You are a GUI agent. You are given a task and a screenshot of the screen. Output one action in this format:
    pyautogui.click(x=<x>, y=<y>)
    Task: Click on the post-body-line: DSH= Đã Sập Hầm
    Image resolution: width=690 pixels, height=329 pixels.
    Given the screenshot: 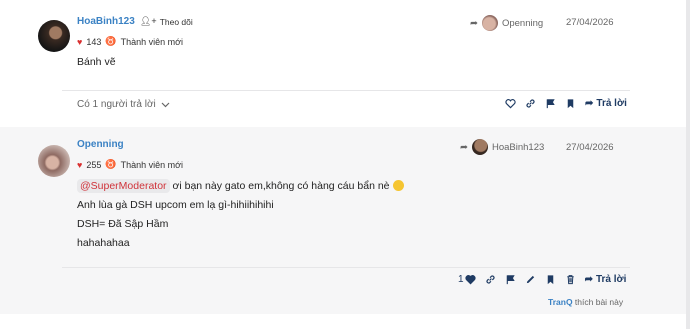 What is the action you would take?
    pyautogui.click(x=123, y=224)
    